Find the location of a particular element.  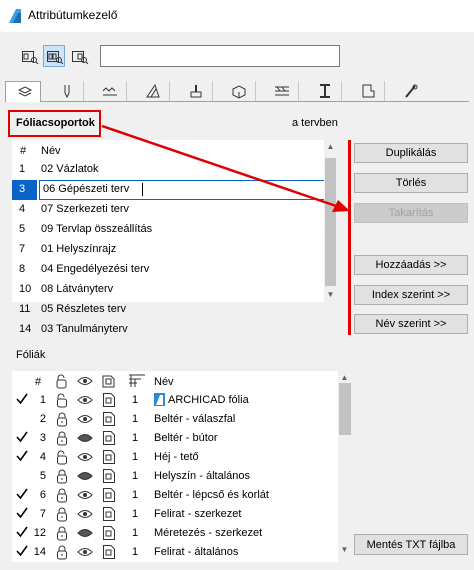

purge-button: Takarítás is located at coordinates (411, 213).